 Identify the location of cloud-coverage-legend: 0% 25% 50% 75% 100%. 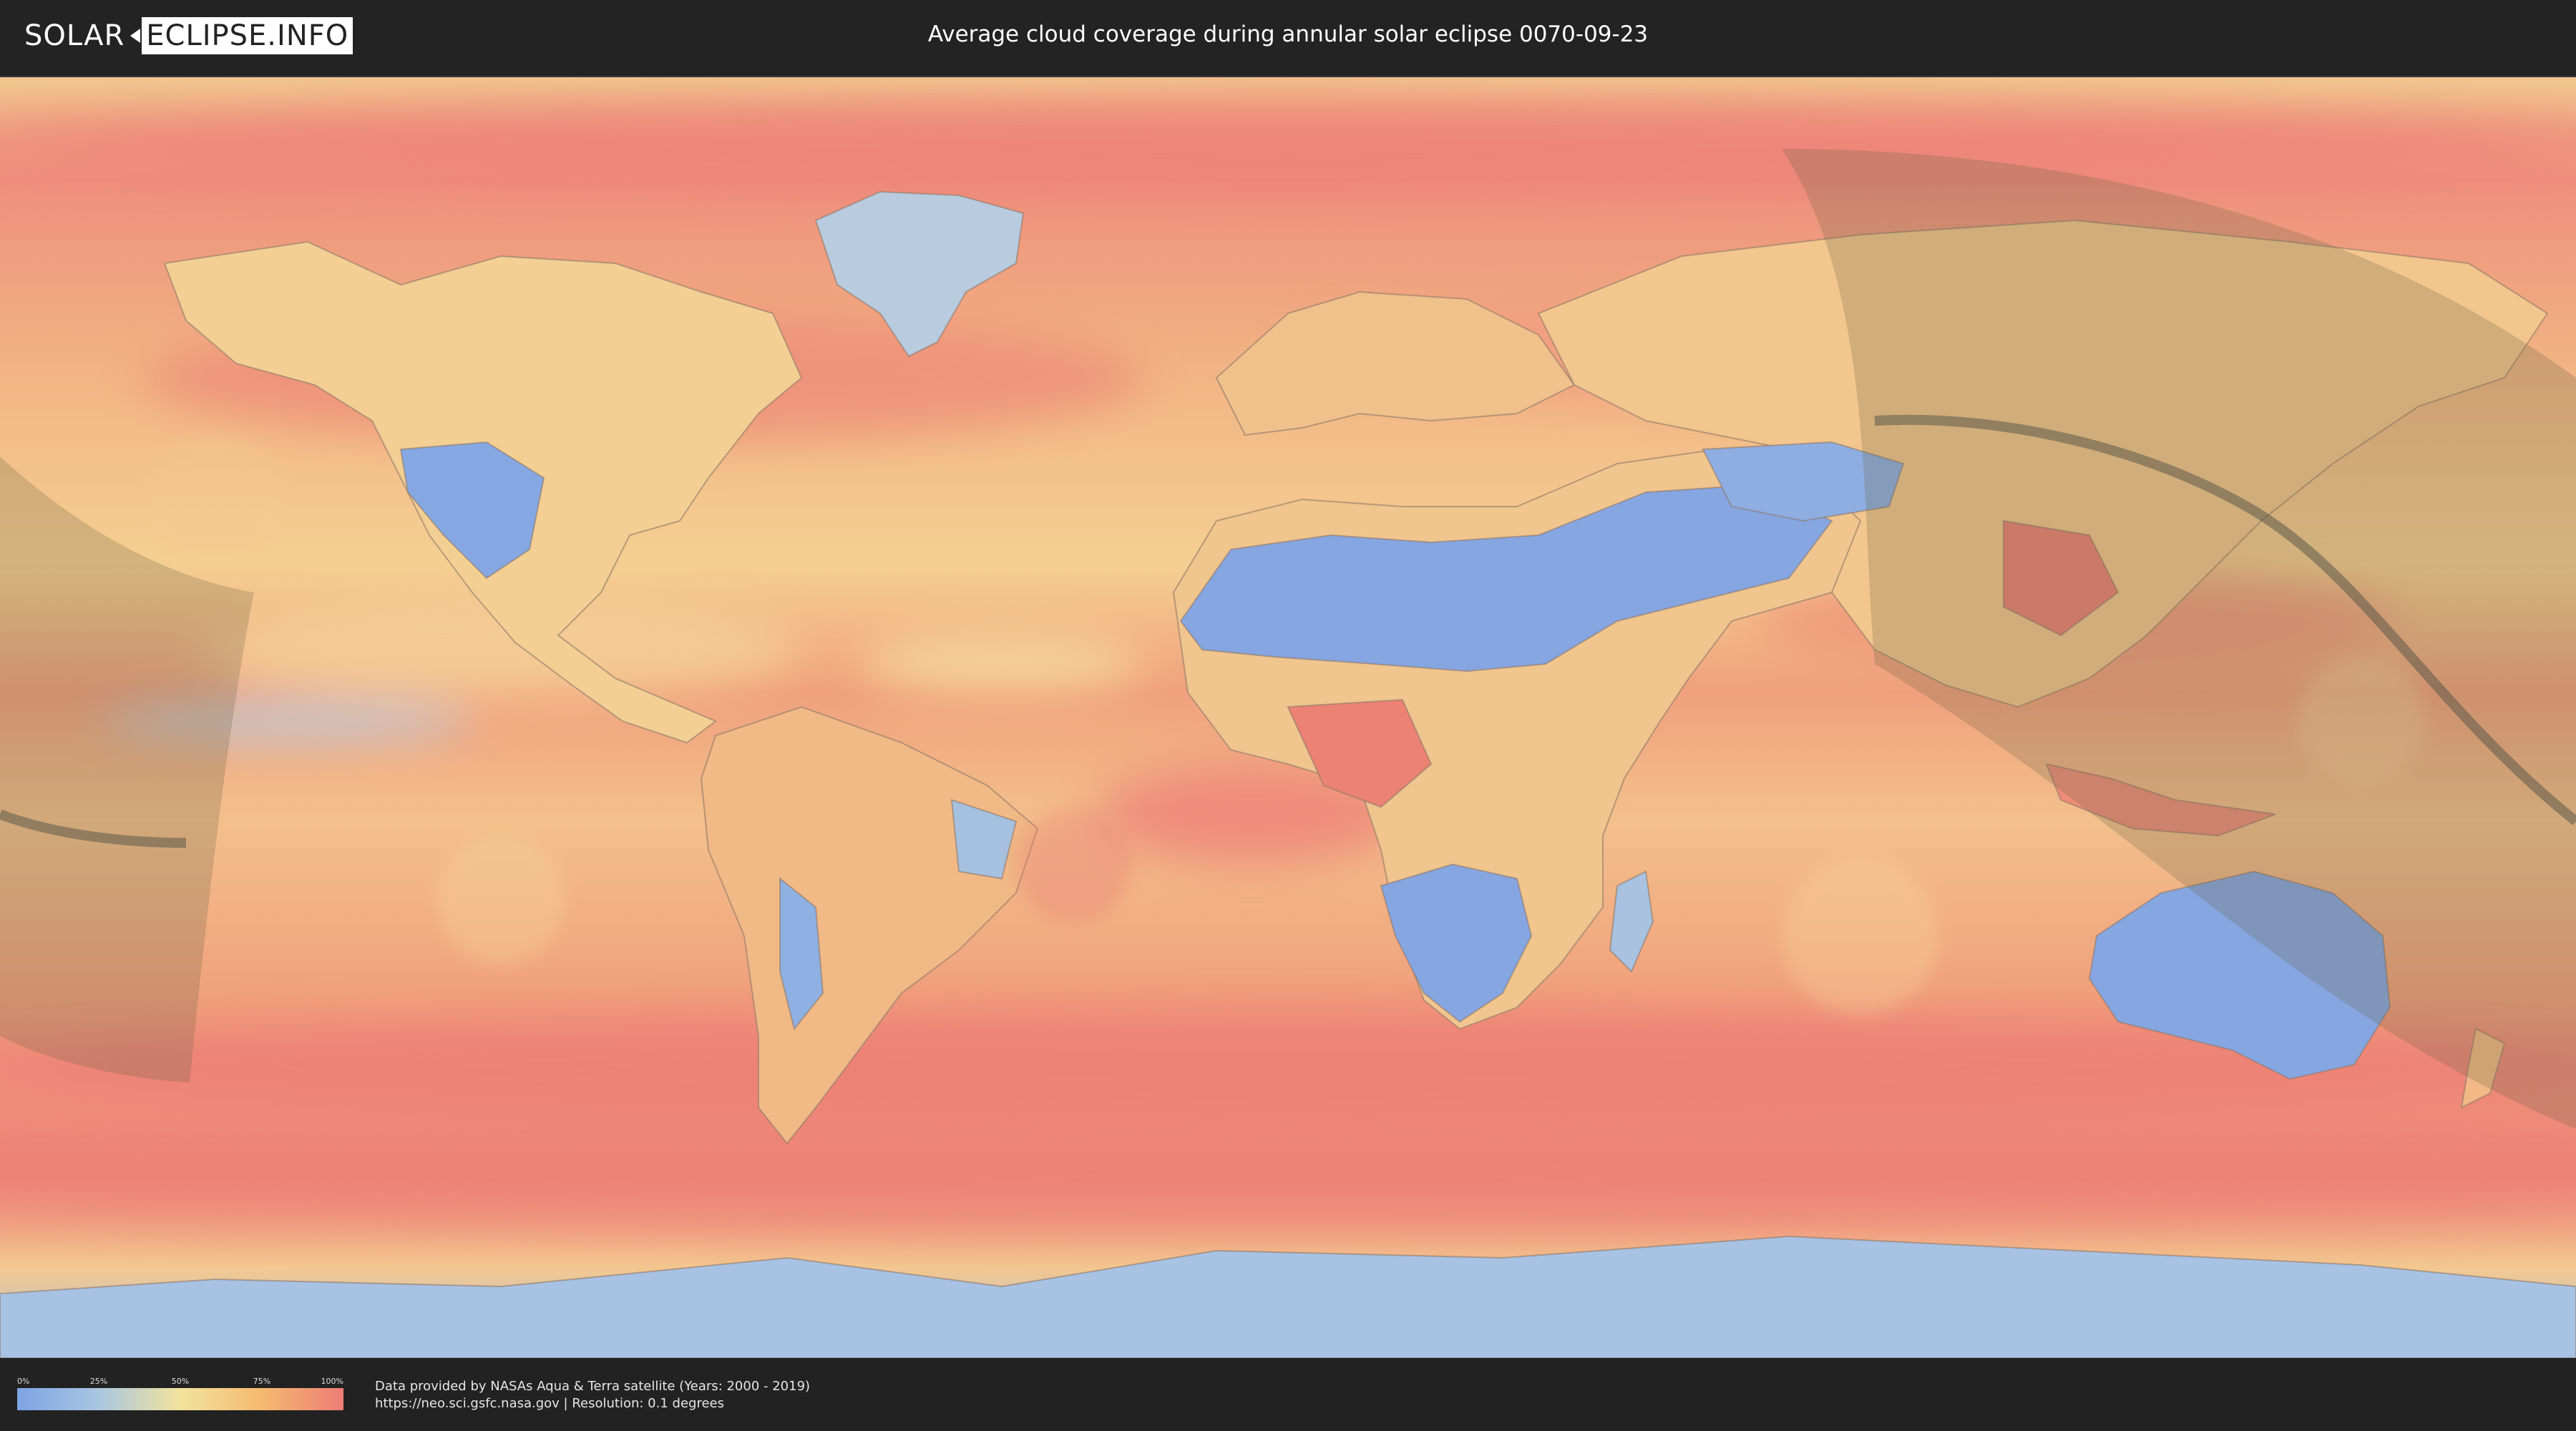
(180, 1393).